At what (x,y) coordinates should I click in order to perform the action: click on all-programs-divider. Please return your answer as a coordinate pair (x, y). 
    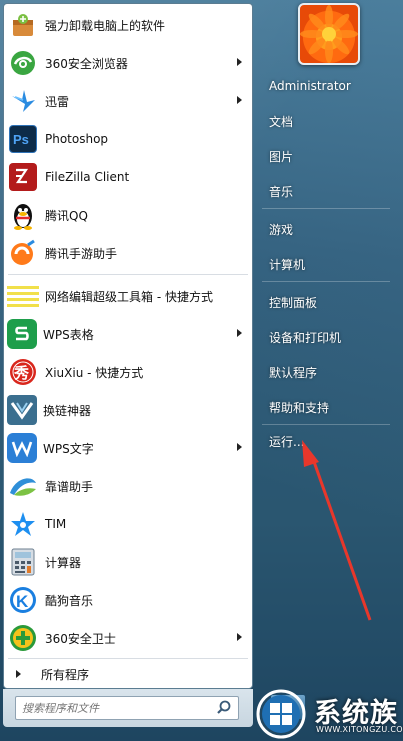
    Looking at the image, I should click on (128, 658).